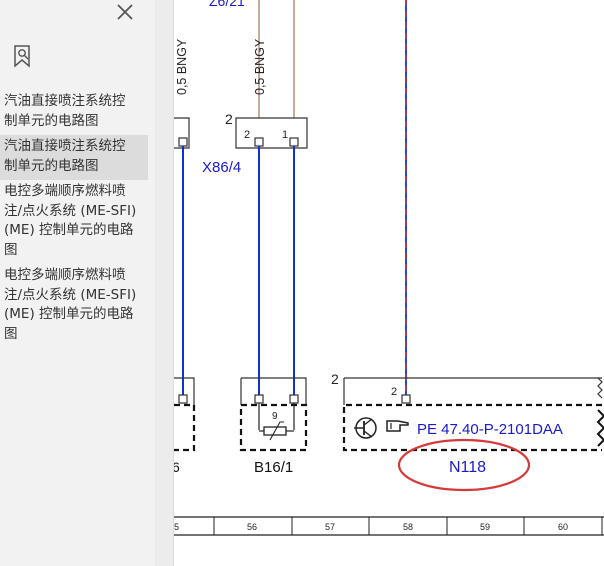 Image resolution: width=604 pixels, height=566 pixels. I want to click on ruler-cell: 57, so click(330, 527).